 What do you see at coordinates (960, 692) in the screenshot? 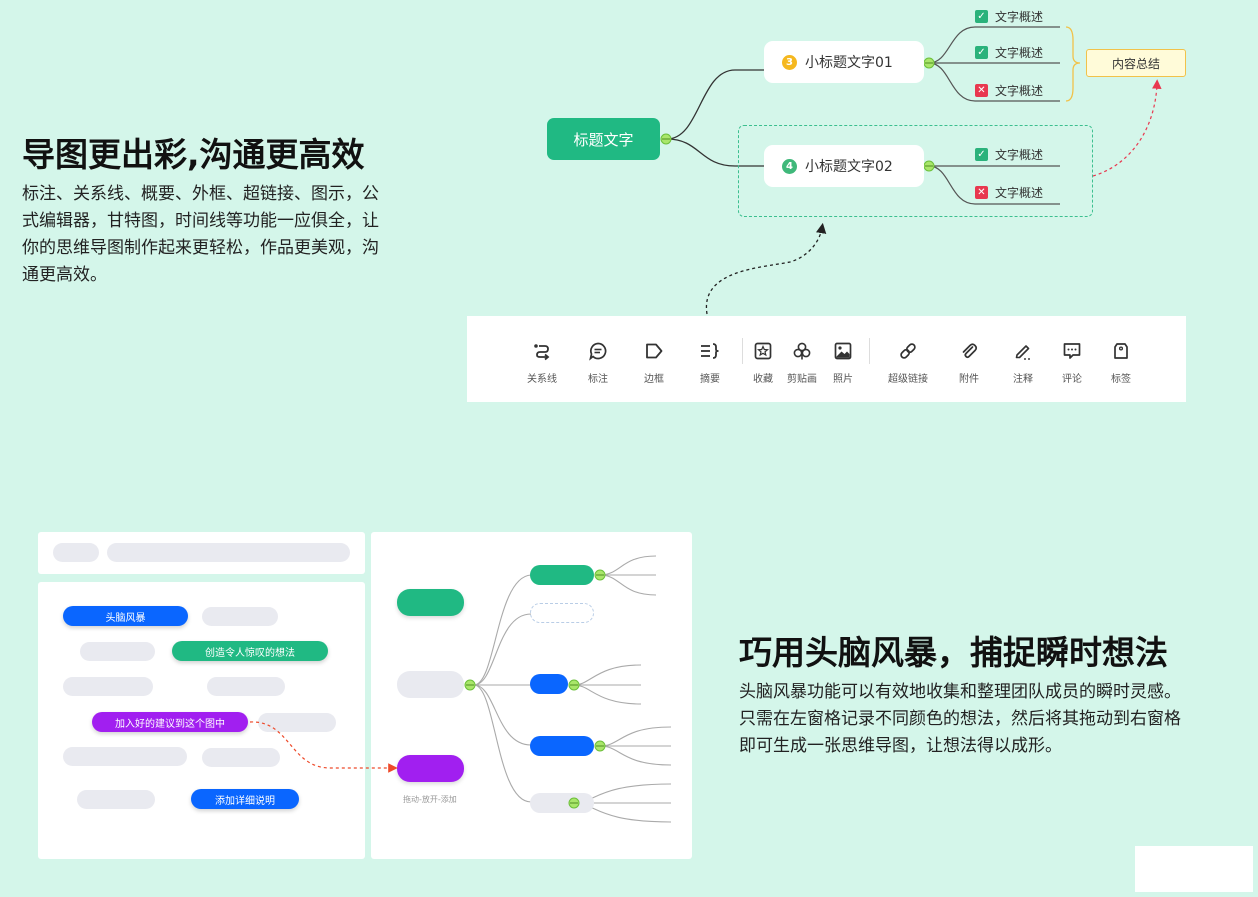
I see `description-line: 头脑风暴功能可以有效地收集和整理团队成员的瞬时灵感。` at bounding box center [960, 692].